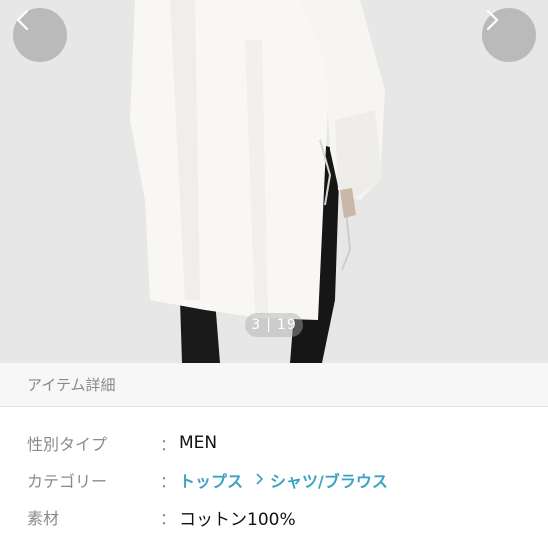  Describe the element at coordinates (43, 518) in the screenshot. I see `material-label: 素材` at that location.